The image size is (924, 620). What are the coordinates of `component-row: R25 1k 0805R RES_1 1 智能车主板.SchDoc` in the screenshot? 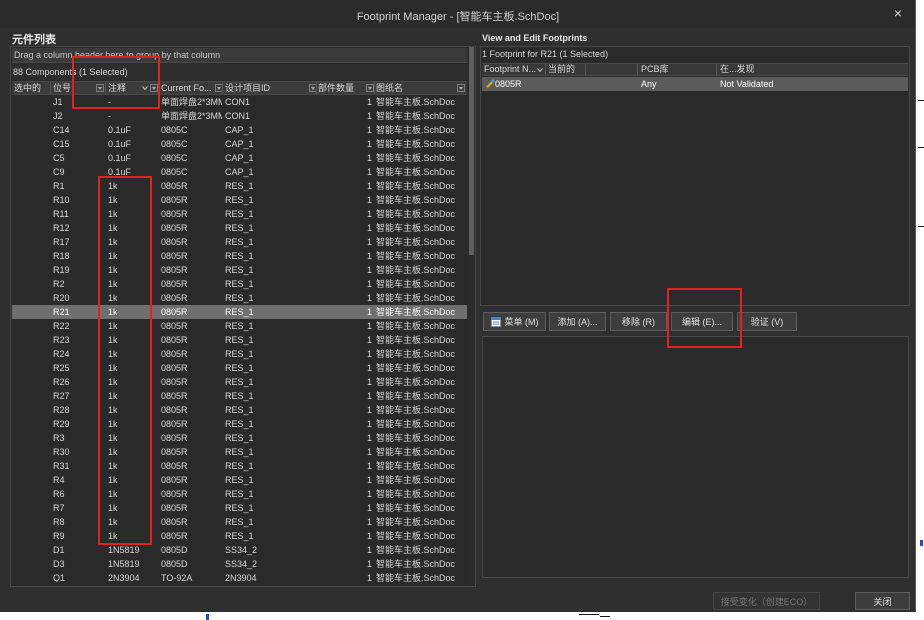 It's located at (239, 368).